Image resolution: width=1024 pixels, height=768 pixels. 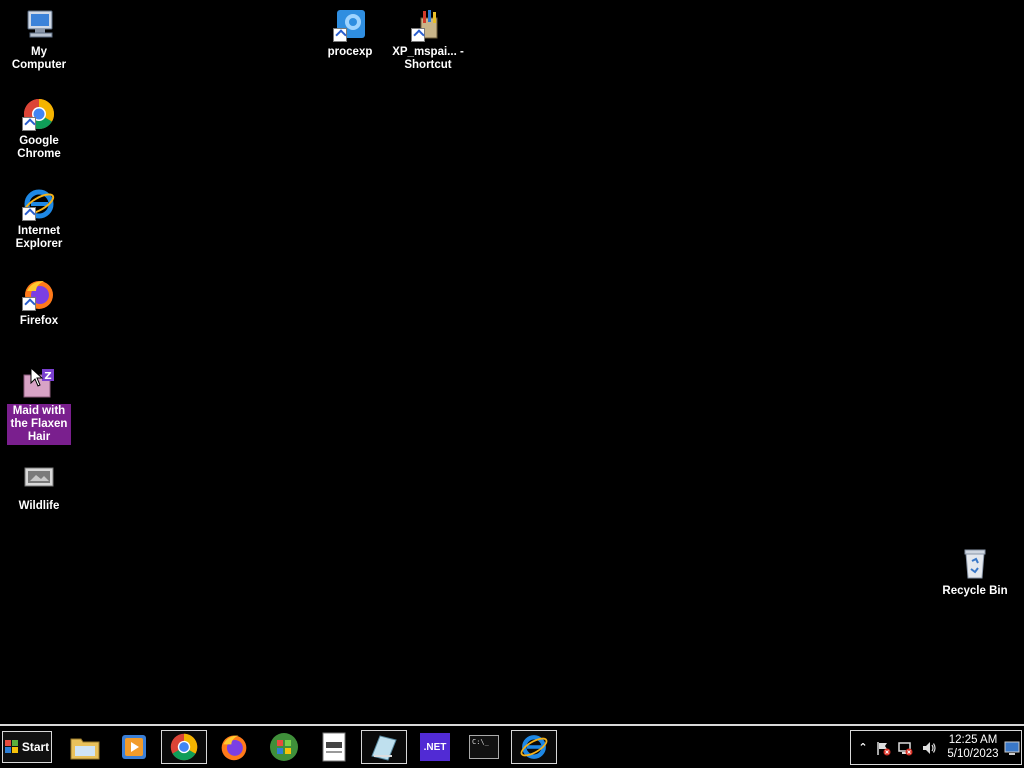 I want to click on icon-label: My Computer, so click(x=39, y=58).